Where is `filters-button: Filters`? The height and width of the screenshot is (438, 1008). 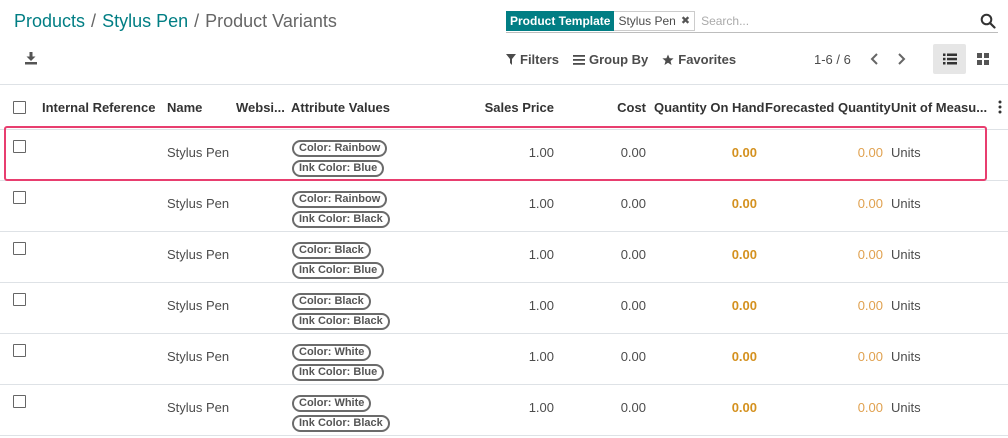 filters-button: Filters is located at coordinates (532, 59).